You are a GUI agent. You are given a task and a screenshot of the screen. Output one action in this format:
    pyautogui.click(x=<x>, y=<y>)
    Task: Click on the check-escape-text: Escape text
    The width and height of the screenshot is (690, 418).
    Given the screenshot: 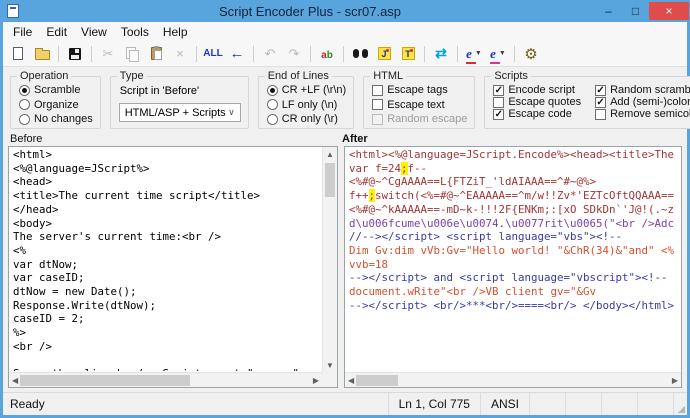 What is the action you would take?
    pyautogui.click(x=419, y=105)
    